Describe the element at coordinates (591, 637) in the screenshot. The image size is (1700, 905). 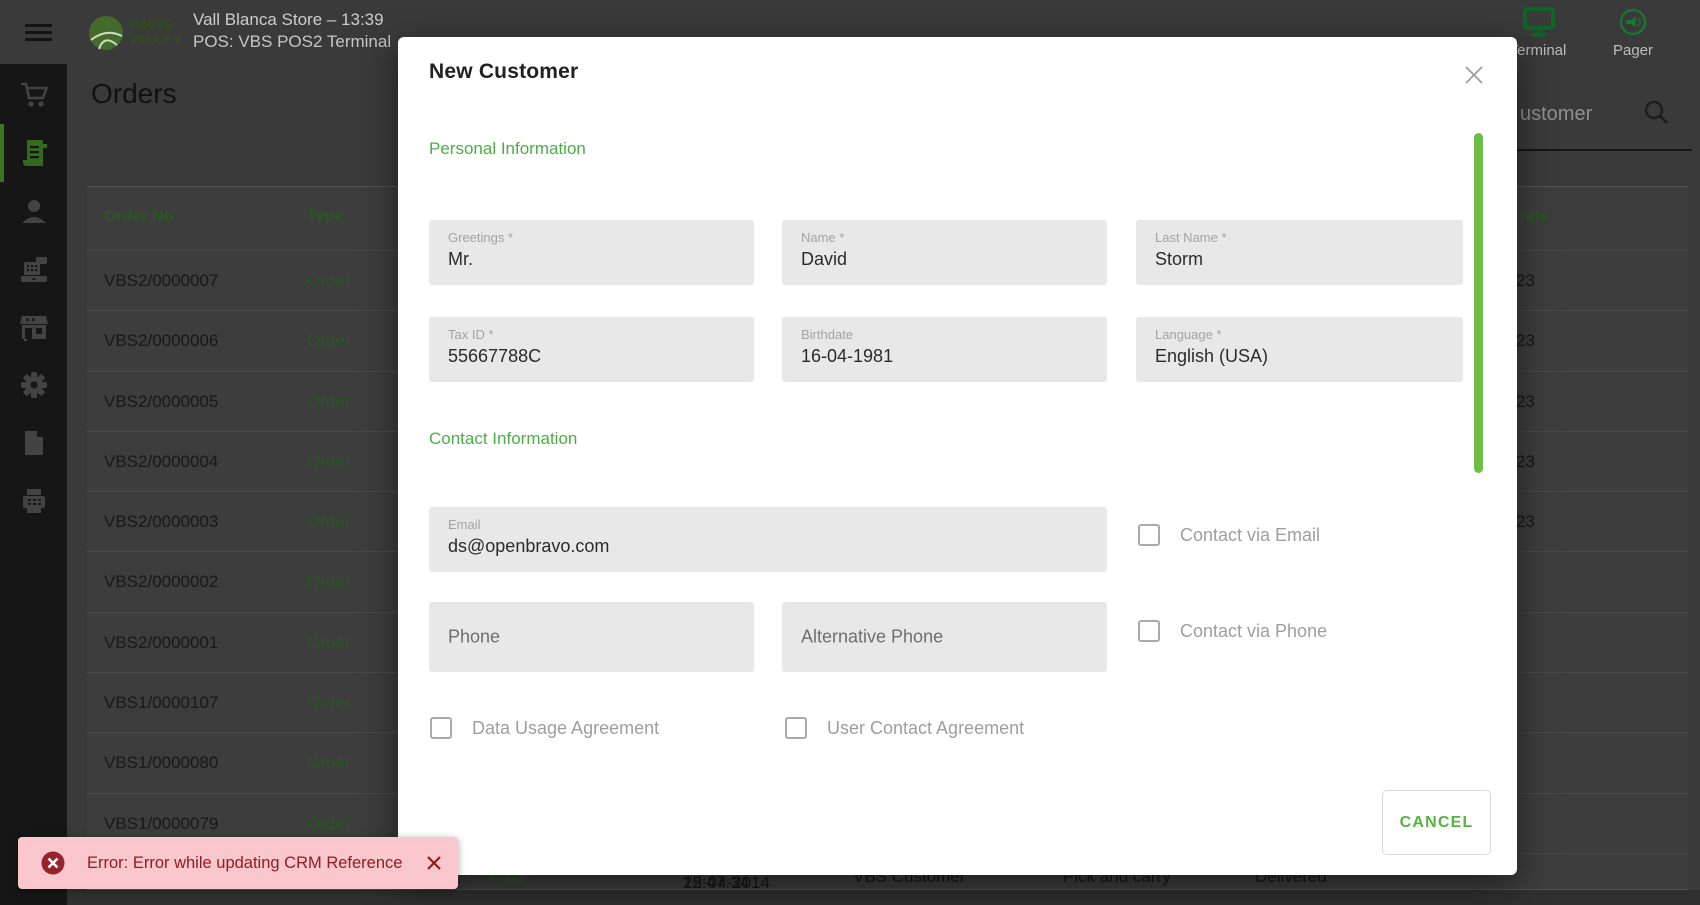
I see `phone-field: Phone` at that location.